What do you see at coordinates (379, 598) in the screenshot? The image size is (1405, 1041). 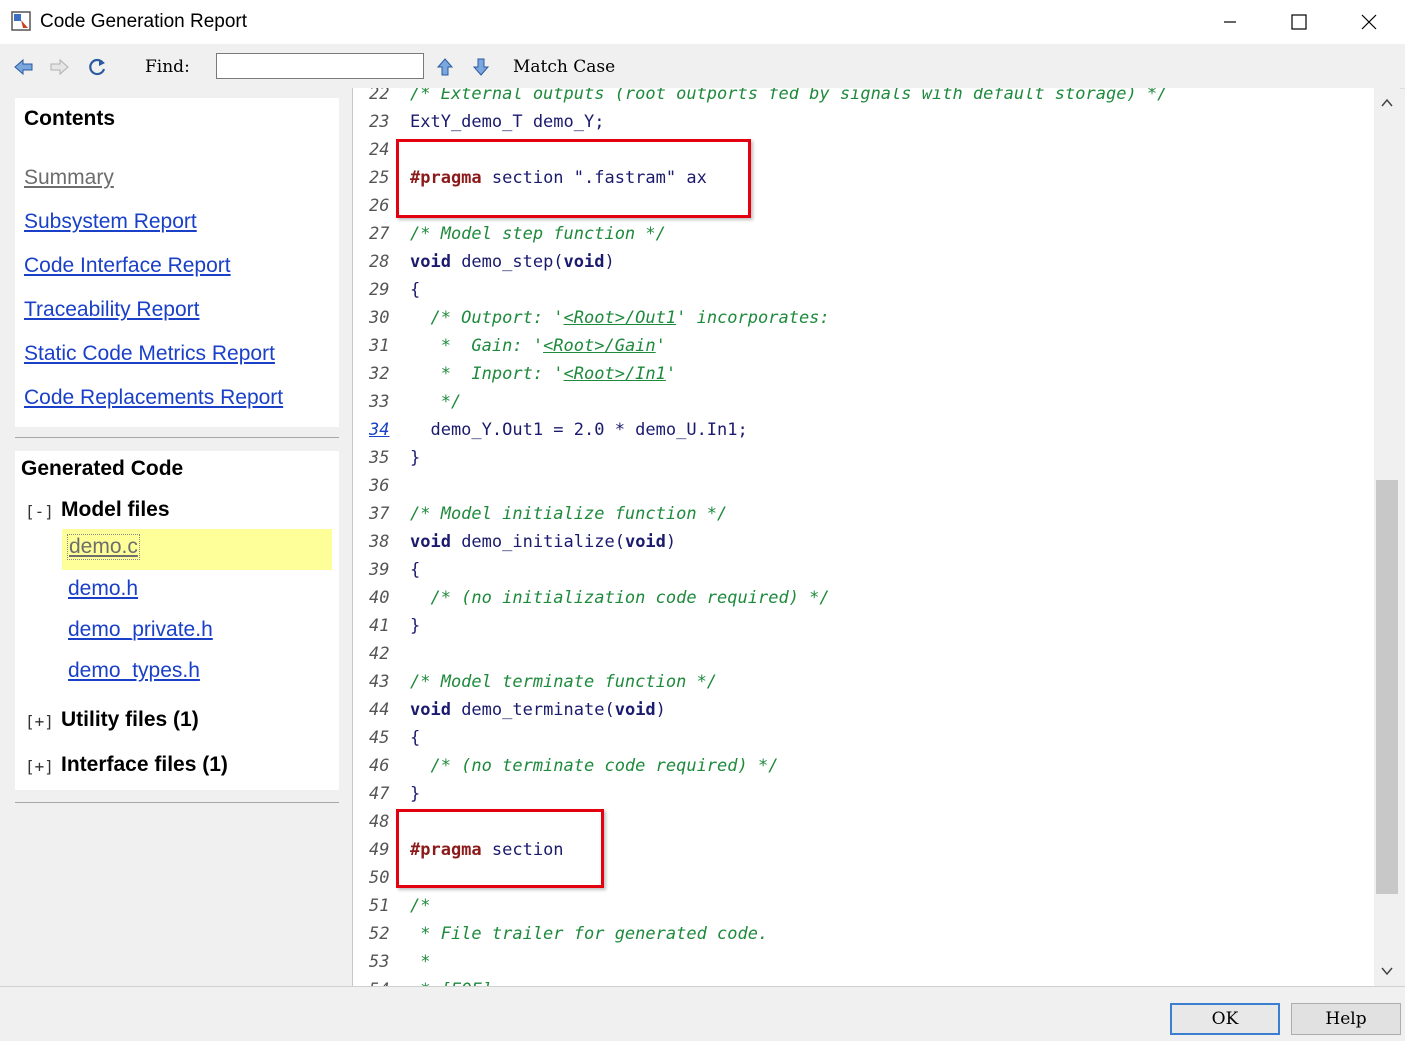 I see `line-number: 40` at bounding box center [379, 598].